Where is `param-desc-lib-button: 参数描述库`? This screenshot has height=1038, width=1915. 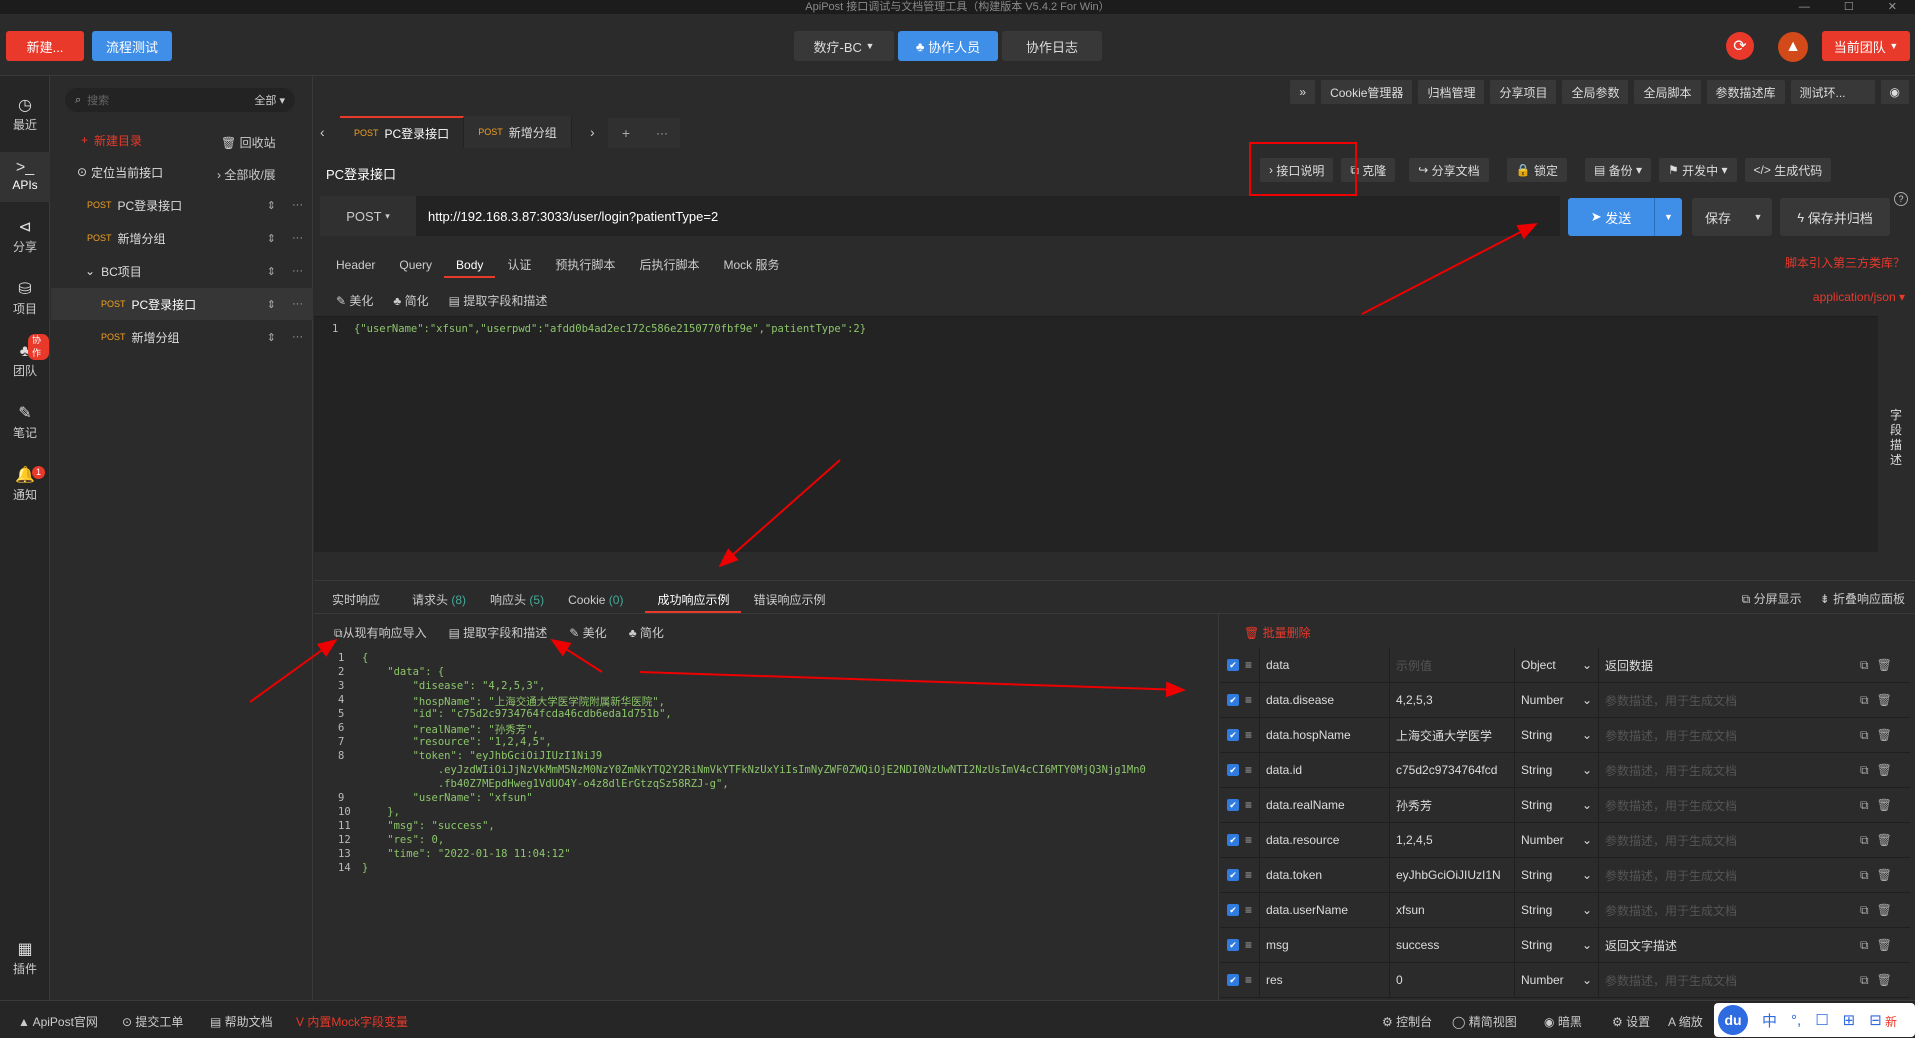
param-desc-lib-button: 参数描述库 is located at coordinates (1745, 92).